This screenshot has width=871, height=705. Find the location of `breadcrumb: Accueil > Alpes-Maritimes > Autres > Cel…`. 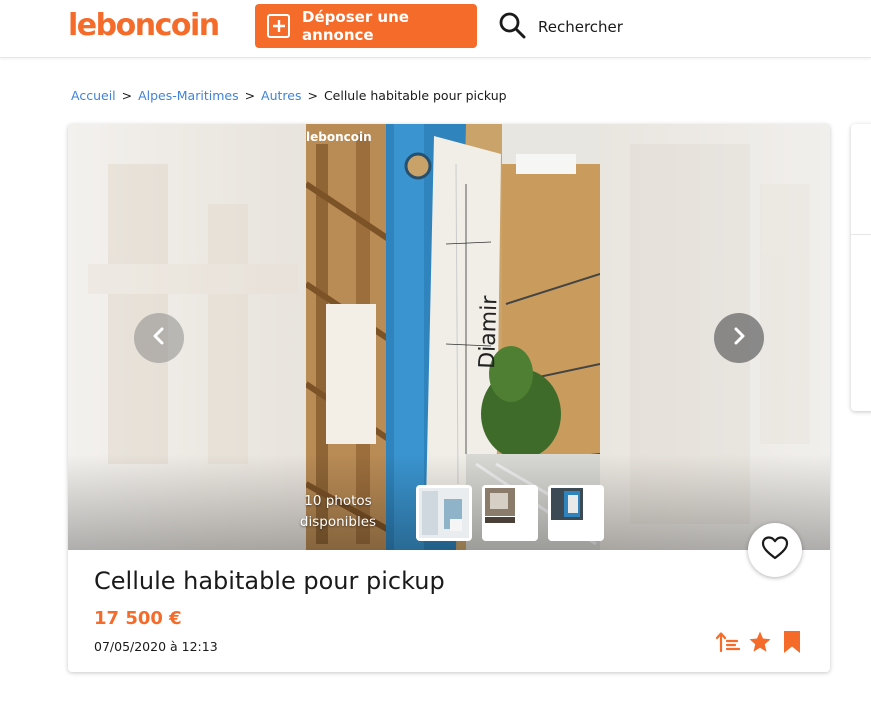

breadcrumb: Accueil > Alpes-Maritimes > Autres > Cel… is located at coordinates (289, 95).